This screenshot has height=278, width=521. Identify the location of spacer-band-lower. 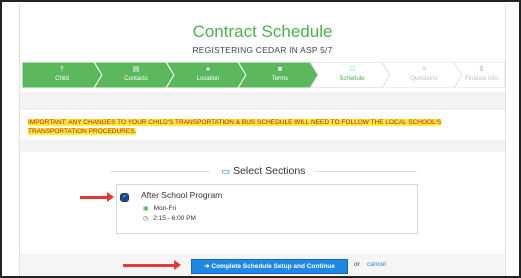
(262, 146).